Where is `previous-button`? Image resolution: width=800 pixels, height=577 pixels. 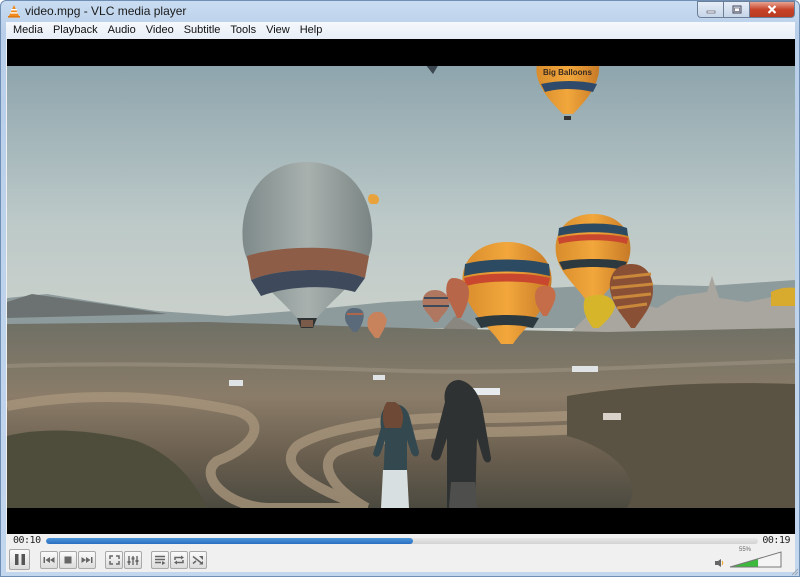
previous-button is located at coordinates (49, 560).